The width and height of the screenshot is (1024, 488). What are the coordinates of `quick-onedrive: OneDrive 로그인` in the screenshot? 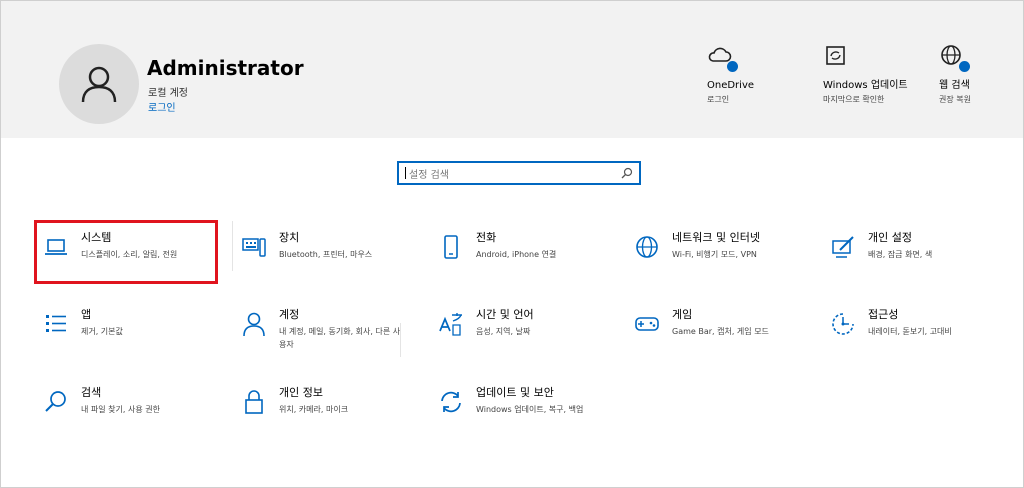 It's located at (752, 74).